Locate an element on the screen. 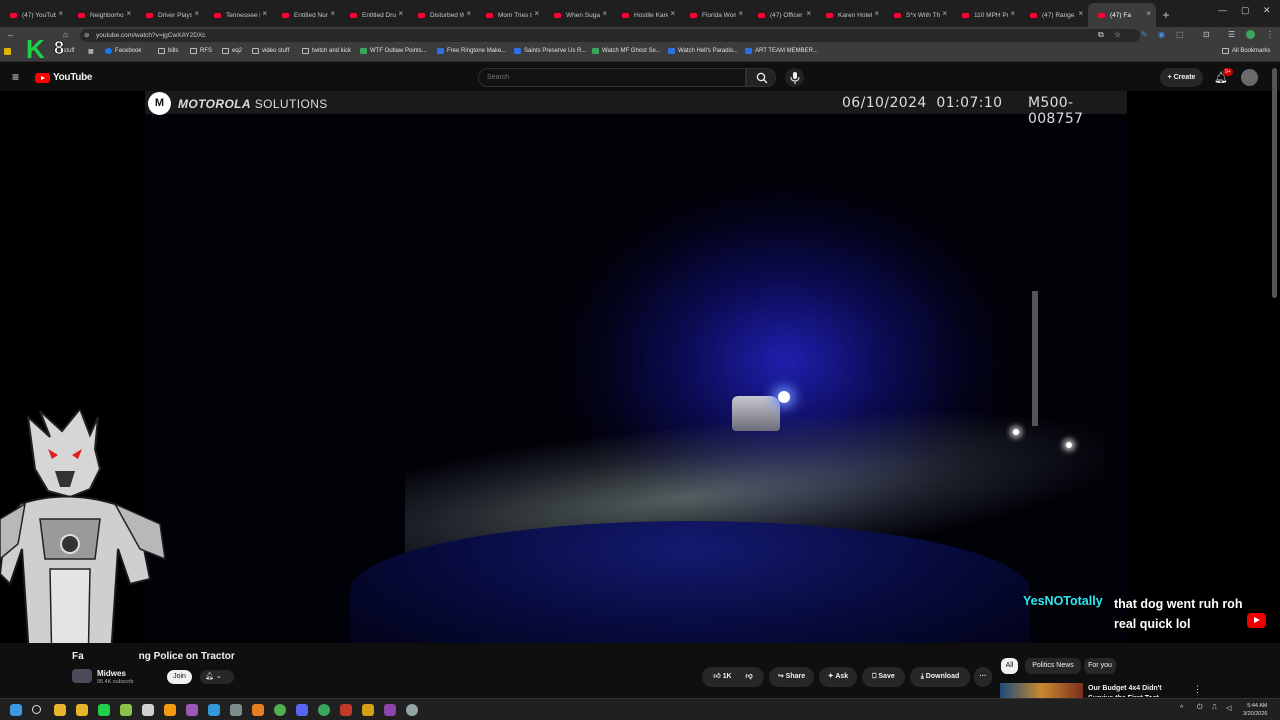  browser-tab: Disturbed W × is located at coordinates (442, 15).